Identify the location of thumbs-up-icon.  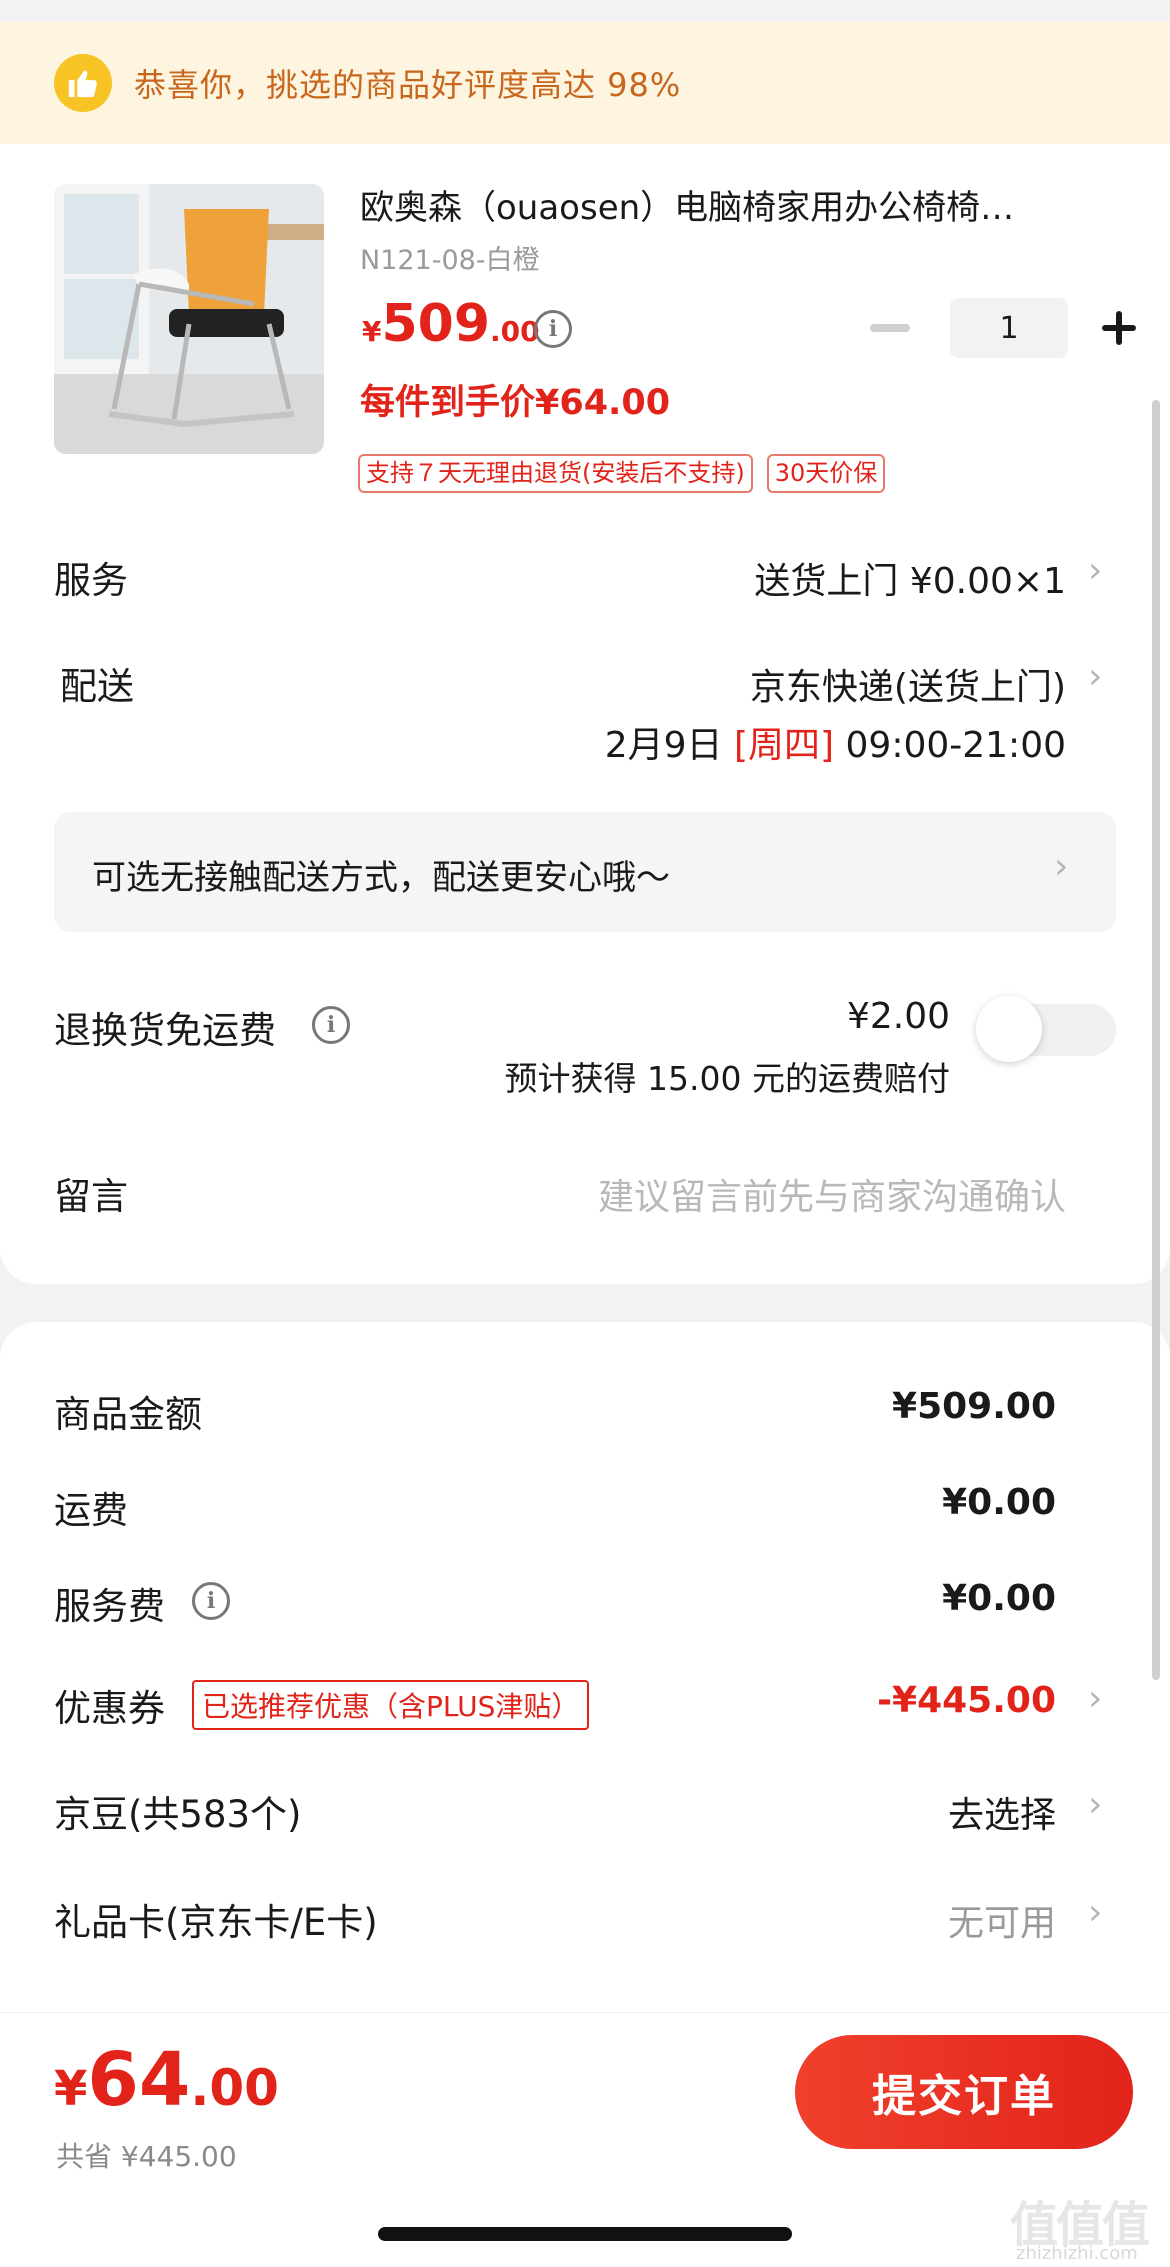
(83, 83).